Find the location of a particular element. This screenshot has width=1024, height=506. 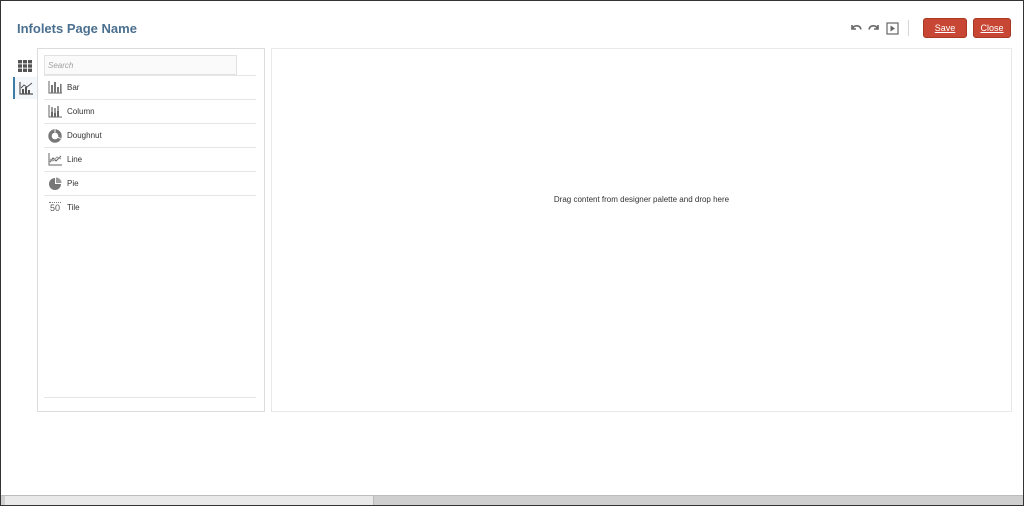

palette-item-label: Column is located at coordinates (81, 111).